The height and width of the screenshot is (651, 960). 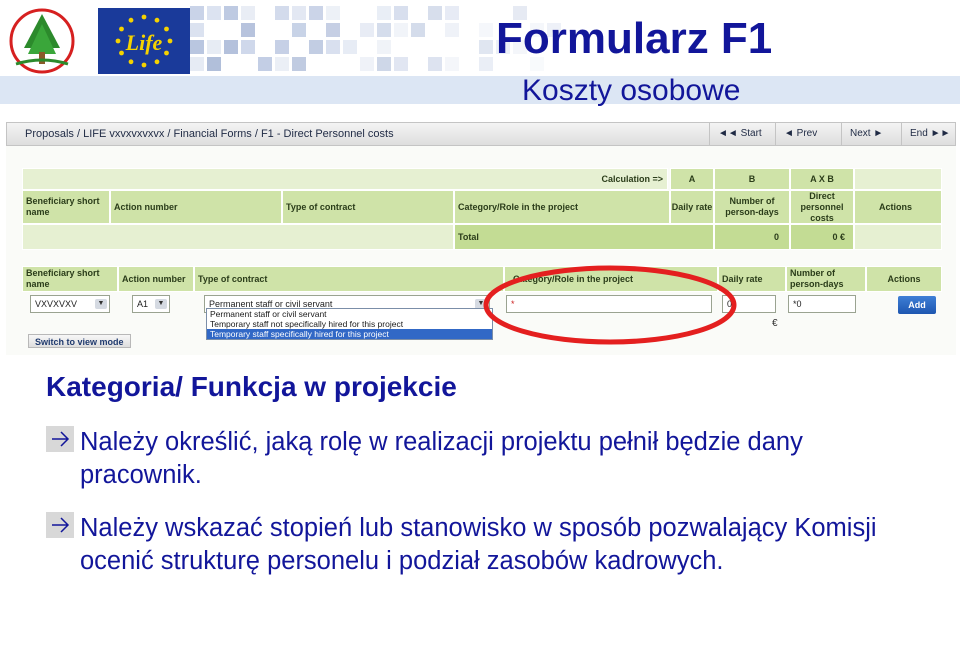 What do you see at coordinates (822, 304) in the screenshot?
I see `person-days-input: *0` at bounding box center [822, 304].